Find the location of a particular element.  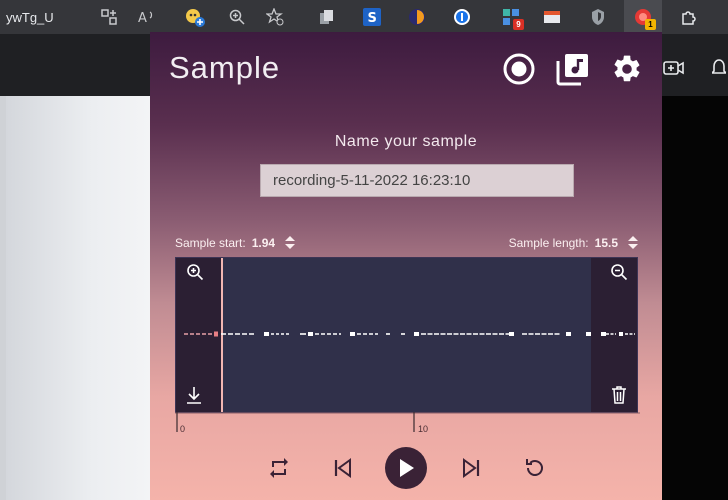

read-aloud-icon: A is located at coordinates (147, 17).